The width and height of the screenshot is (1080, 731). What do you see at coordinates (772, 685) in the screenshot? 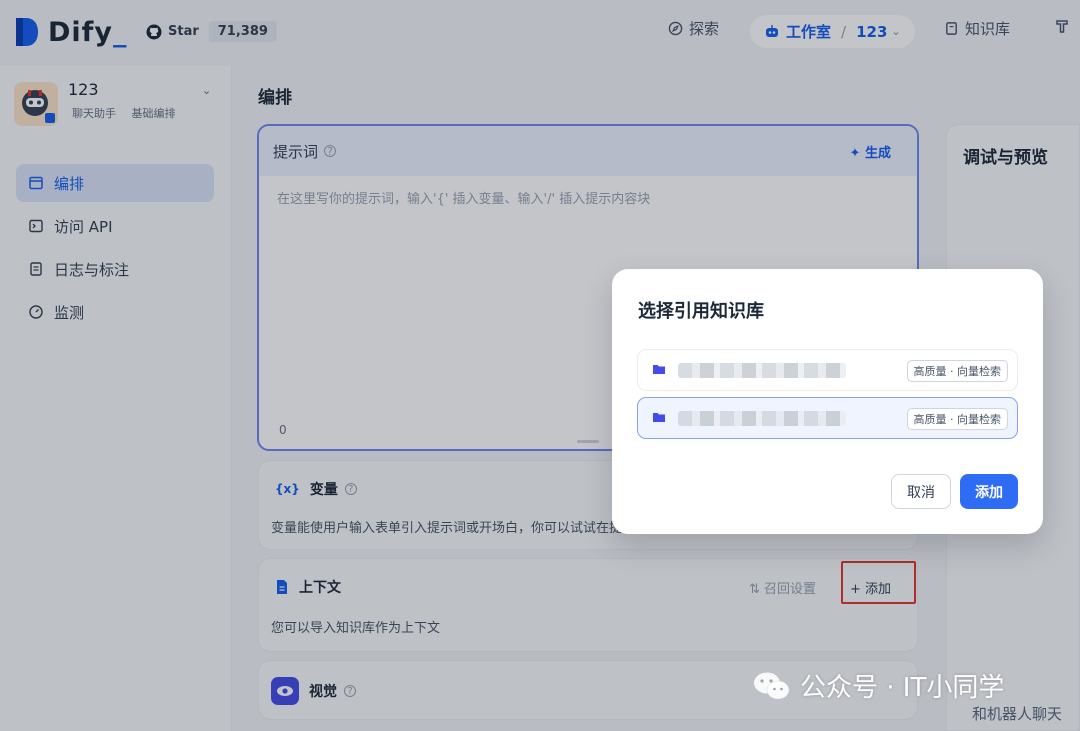
I see `wechat-icon` at bounding box center [772, 685].